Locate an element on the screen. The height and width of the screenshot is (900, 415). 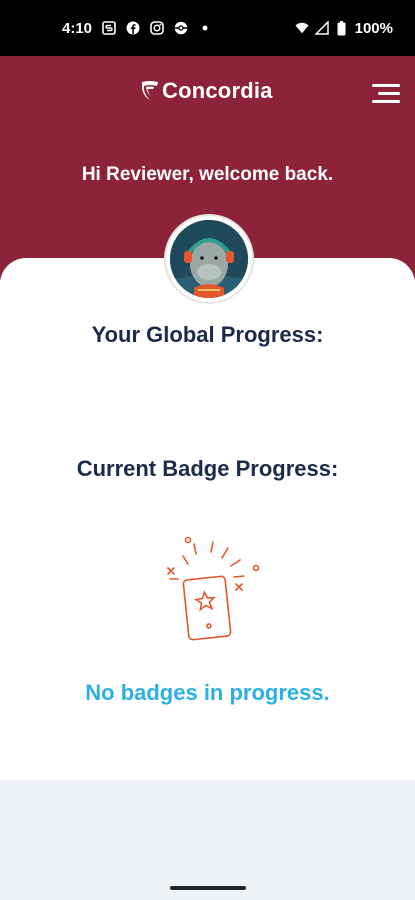
pokeball-icon is located at coordinates (181, 28).